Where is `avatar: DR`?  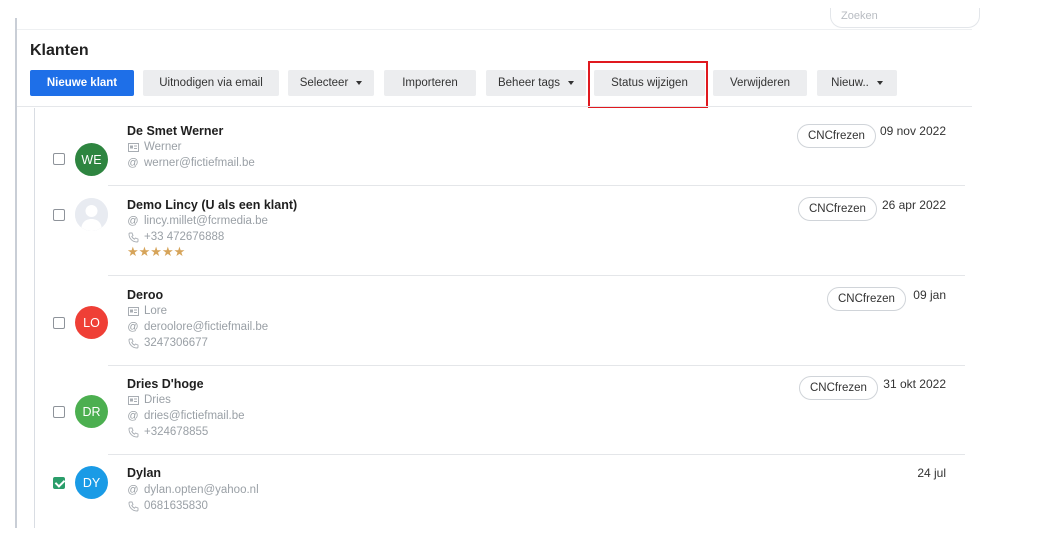
avatar: DR is located at coordinates (91, 411).